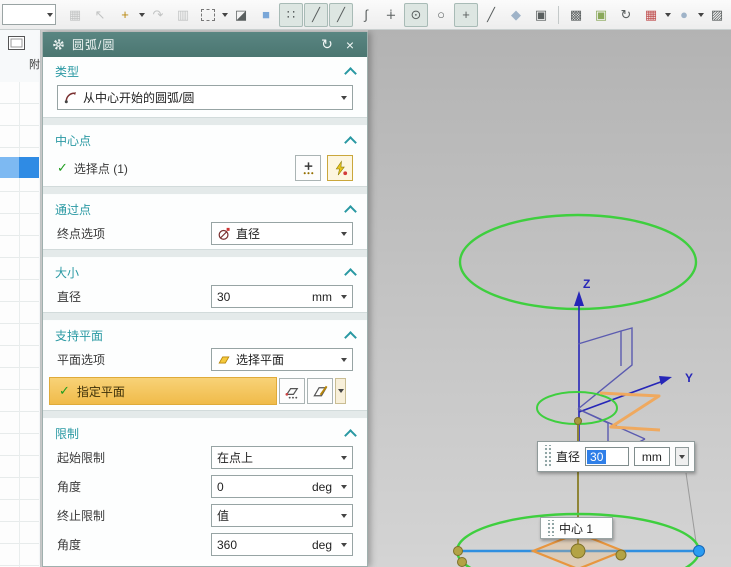 The width and height of the screenshot is (731, 567). I want to click on section-header-type: 类型, so click(205, 69).